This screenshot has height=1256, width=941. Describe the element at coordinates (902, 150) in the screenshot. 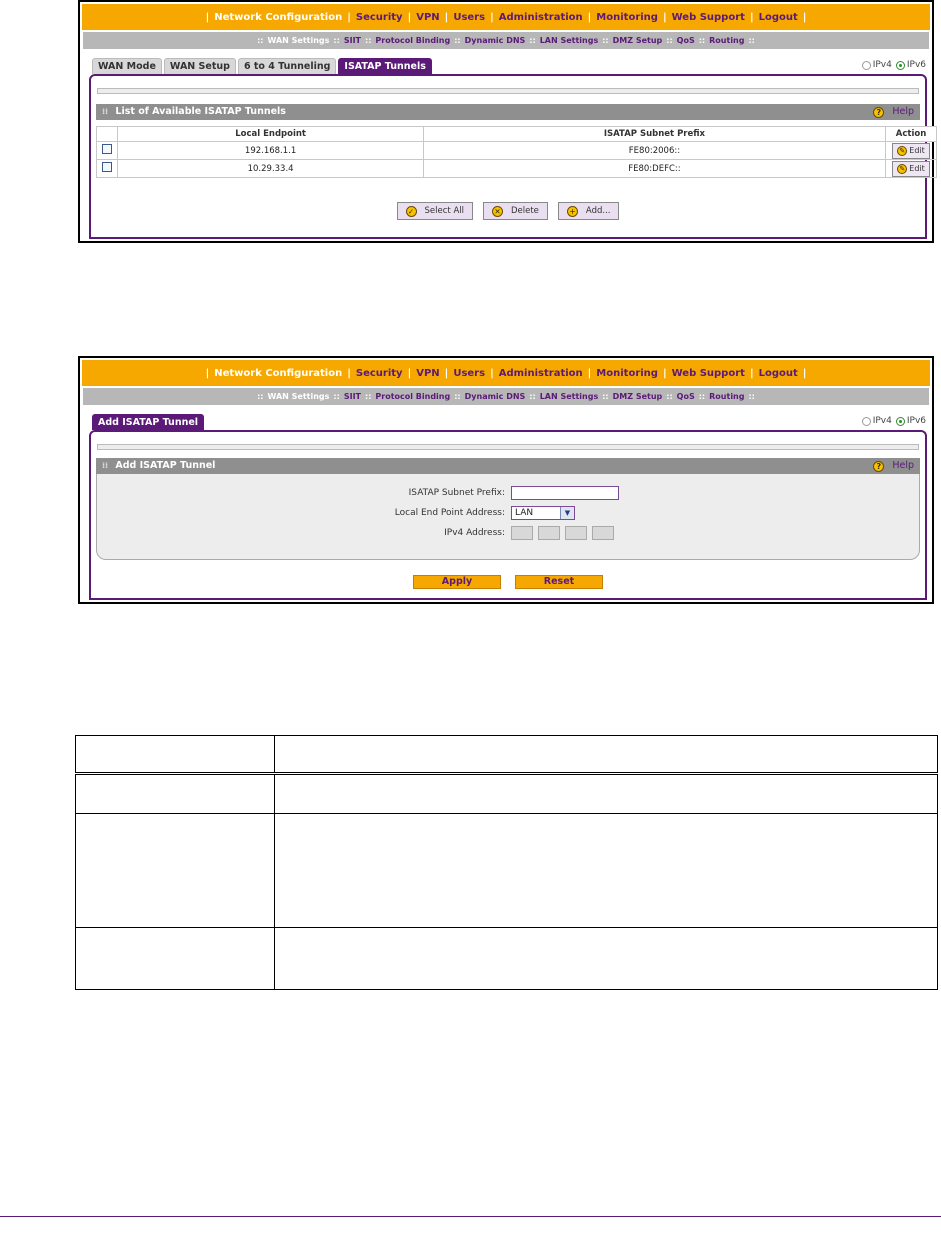

I see `edit-icon: ✎` at that location.